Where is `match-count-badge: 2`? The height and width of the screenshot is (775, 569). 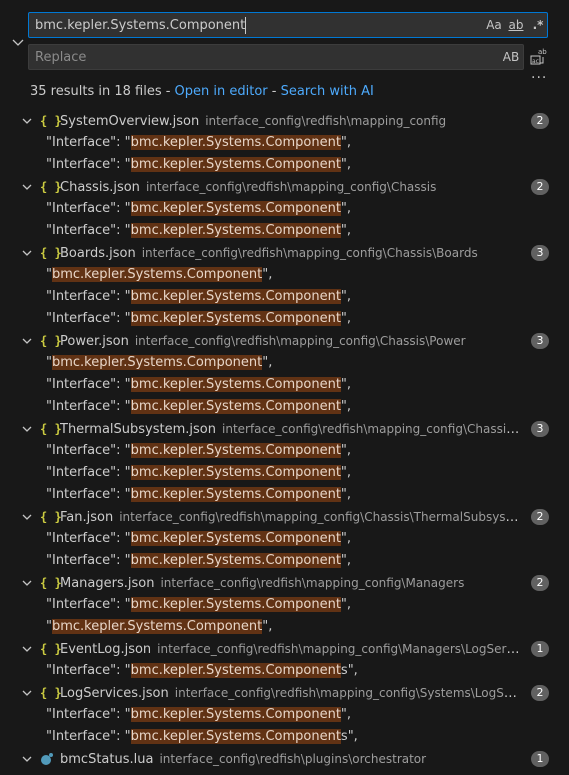 match-count-badge: 2 is located at coordinates (540, 583).